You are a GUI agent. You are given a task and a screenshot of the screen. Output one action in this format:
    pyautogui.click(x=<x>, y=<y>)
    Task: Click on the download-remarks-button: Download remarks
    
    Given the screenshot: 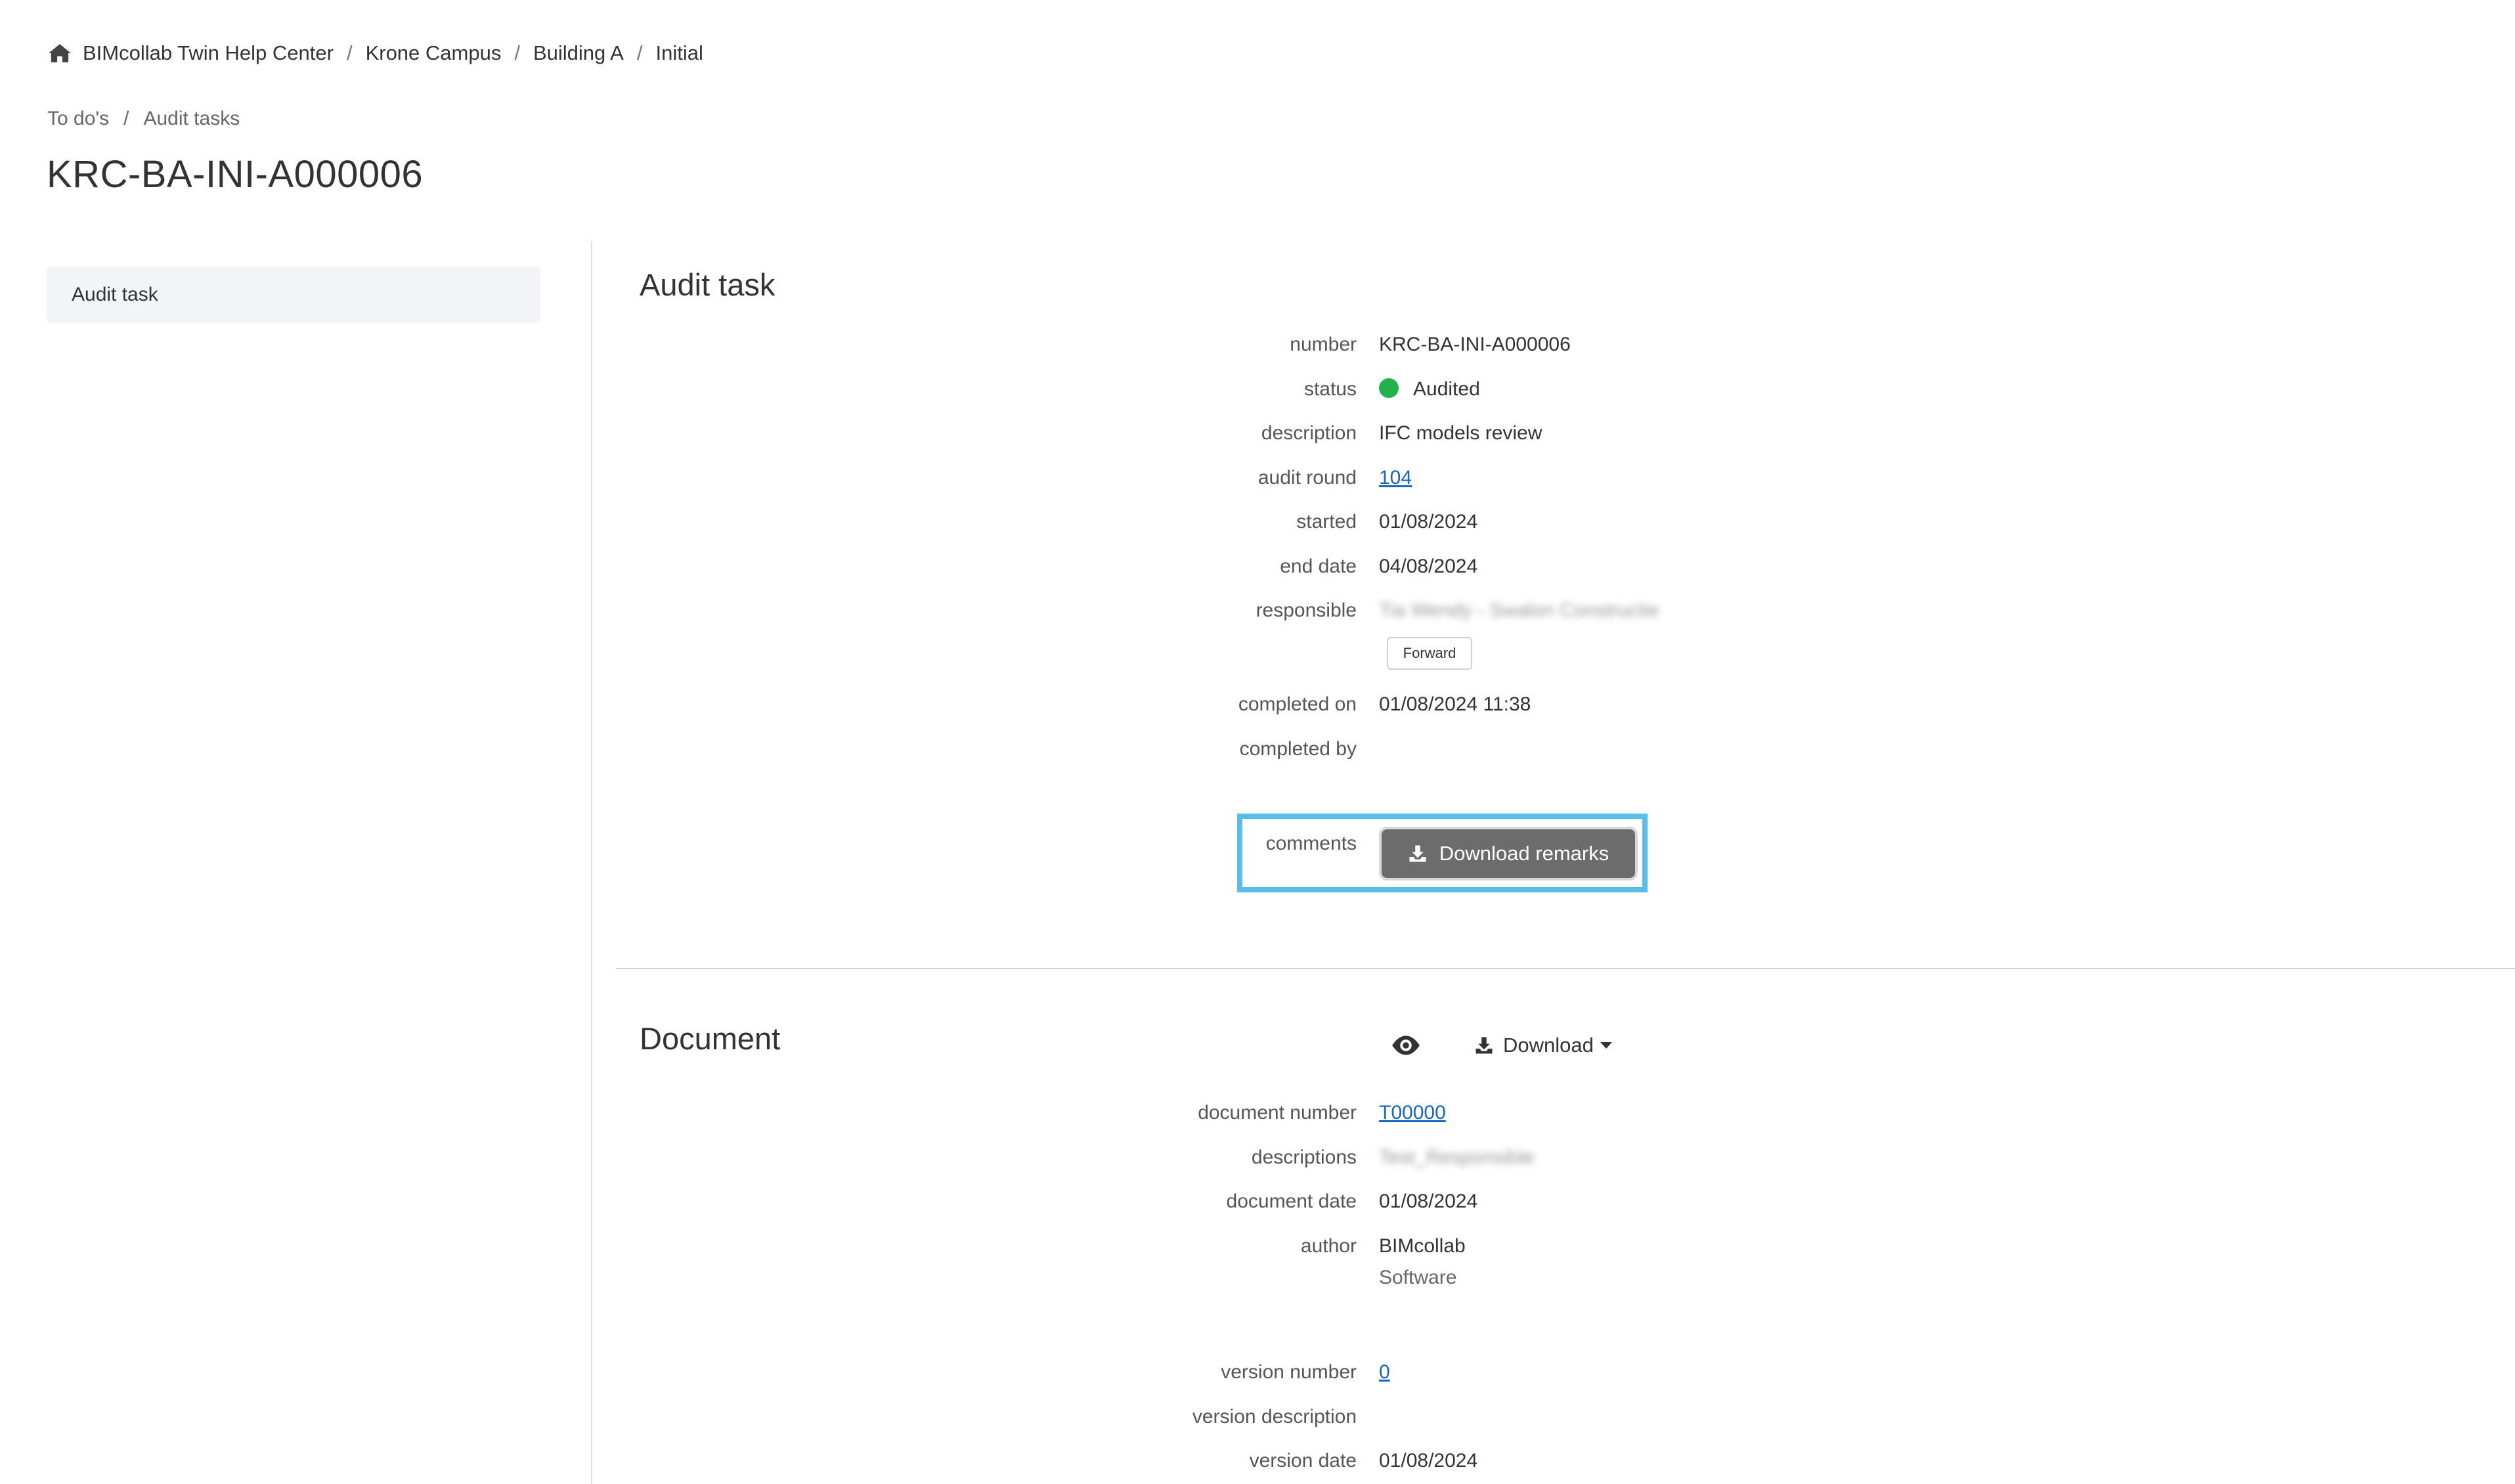 What is the action you would take?
    pyautogui.click(x=1508, y=854)
    